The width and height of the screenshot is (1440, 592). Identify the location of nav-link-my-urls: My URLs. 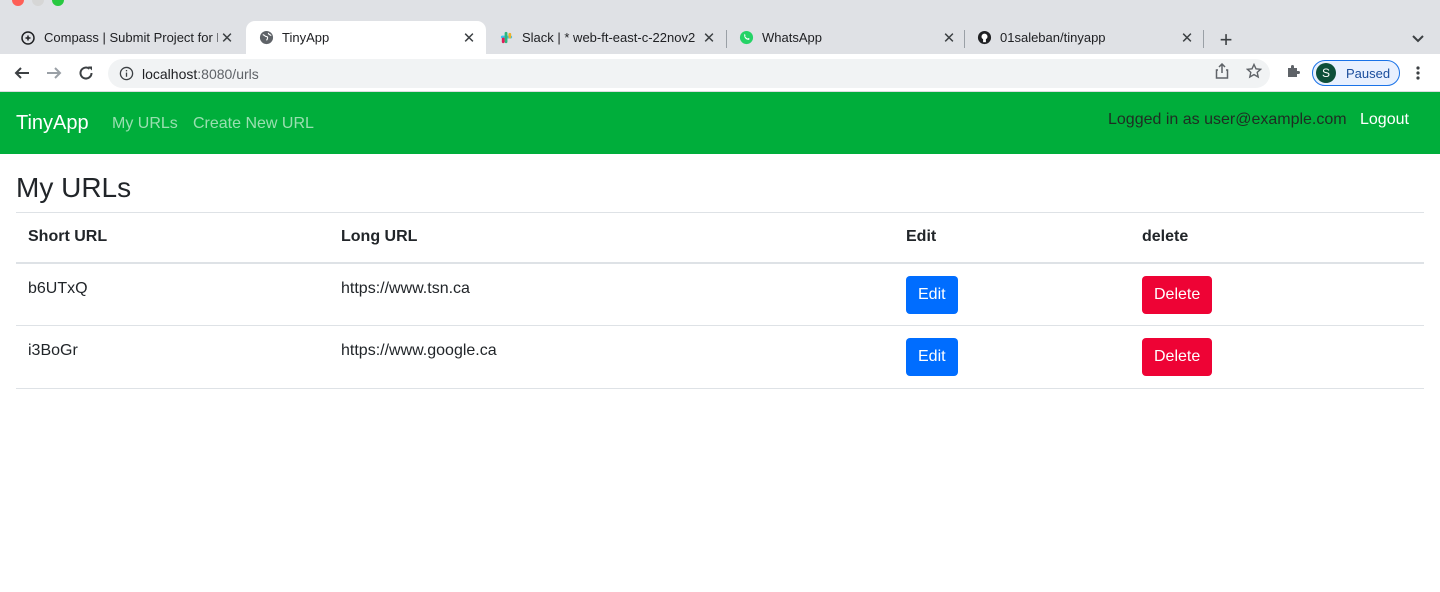
(145, 124).